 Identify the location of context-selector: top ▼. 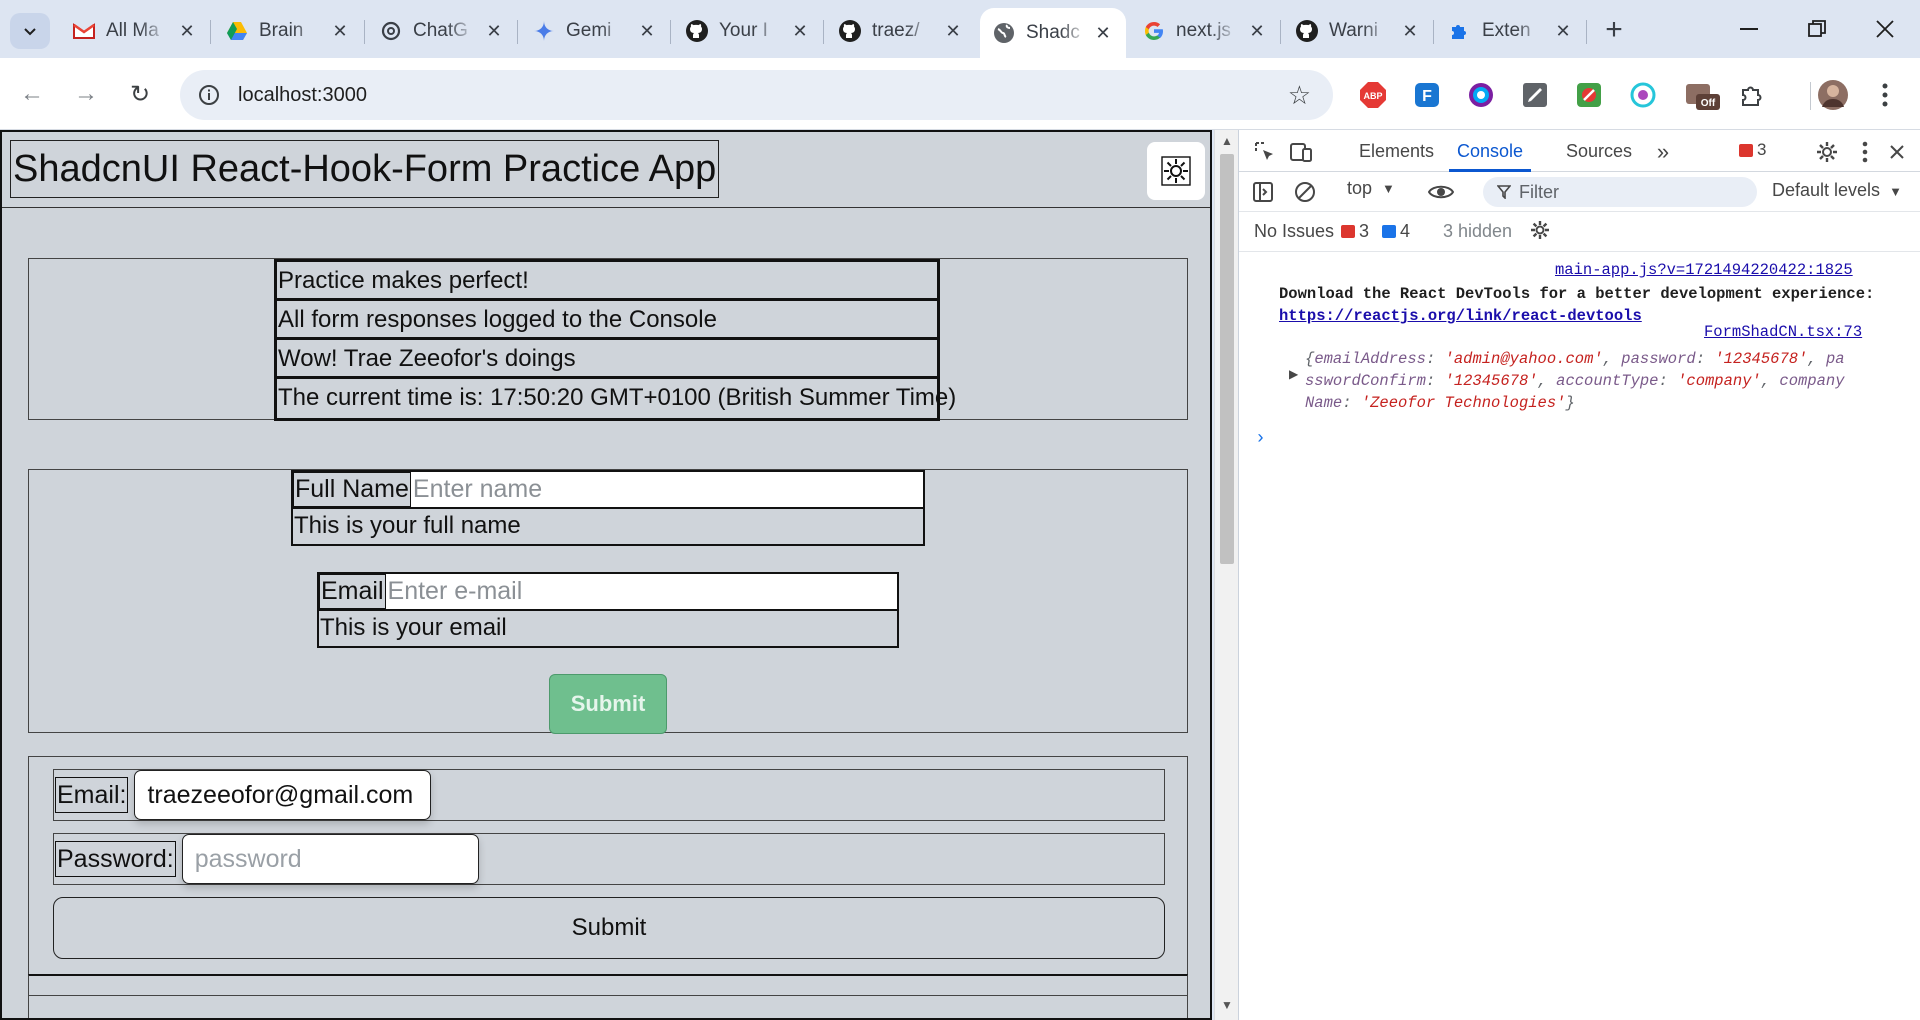
(1371, 188).